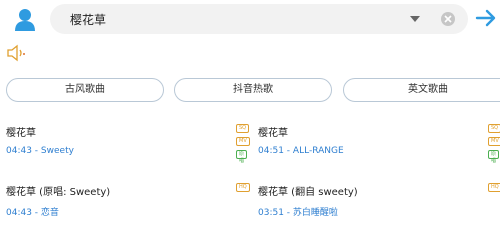 The height and width of the screenshot is (240, 500). Describe the element at coordinates (253, 90) in the screenshot. I see `category-button-douyin: 抖音热歌` at that location.